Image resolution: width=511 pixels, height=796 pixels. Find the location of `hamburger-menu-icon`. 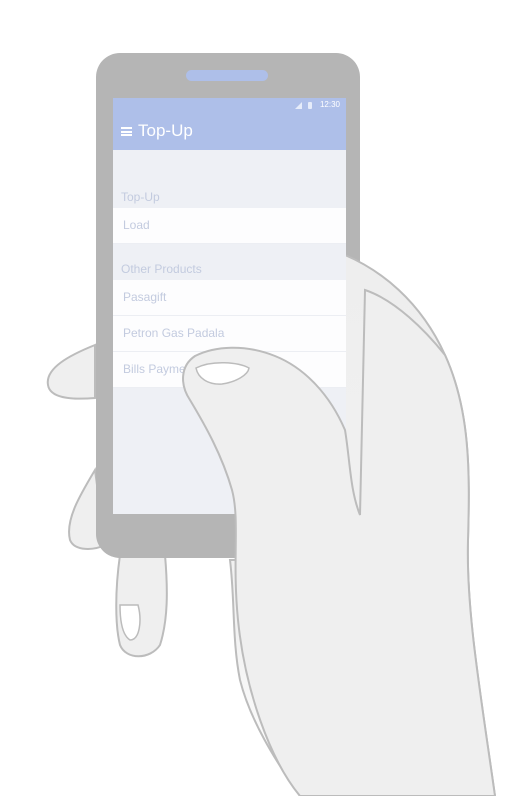

hamburger-menu-icon is located at coordinates (126, 131).